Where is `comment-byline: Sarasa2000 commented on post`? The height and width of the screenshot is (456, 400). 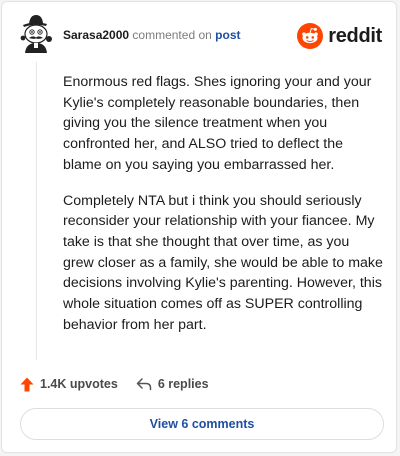
comment-byline: Sarasa2000 commented on post is located at coordinates (152, 35).